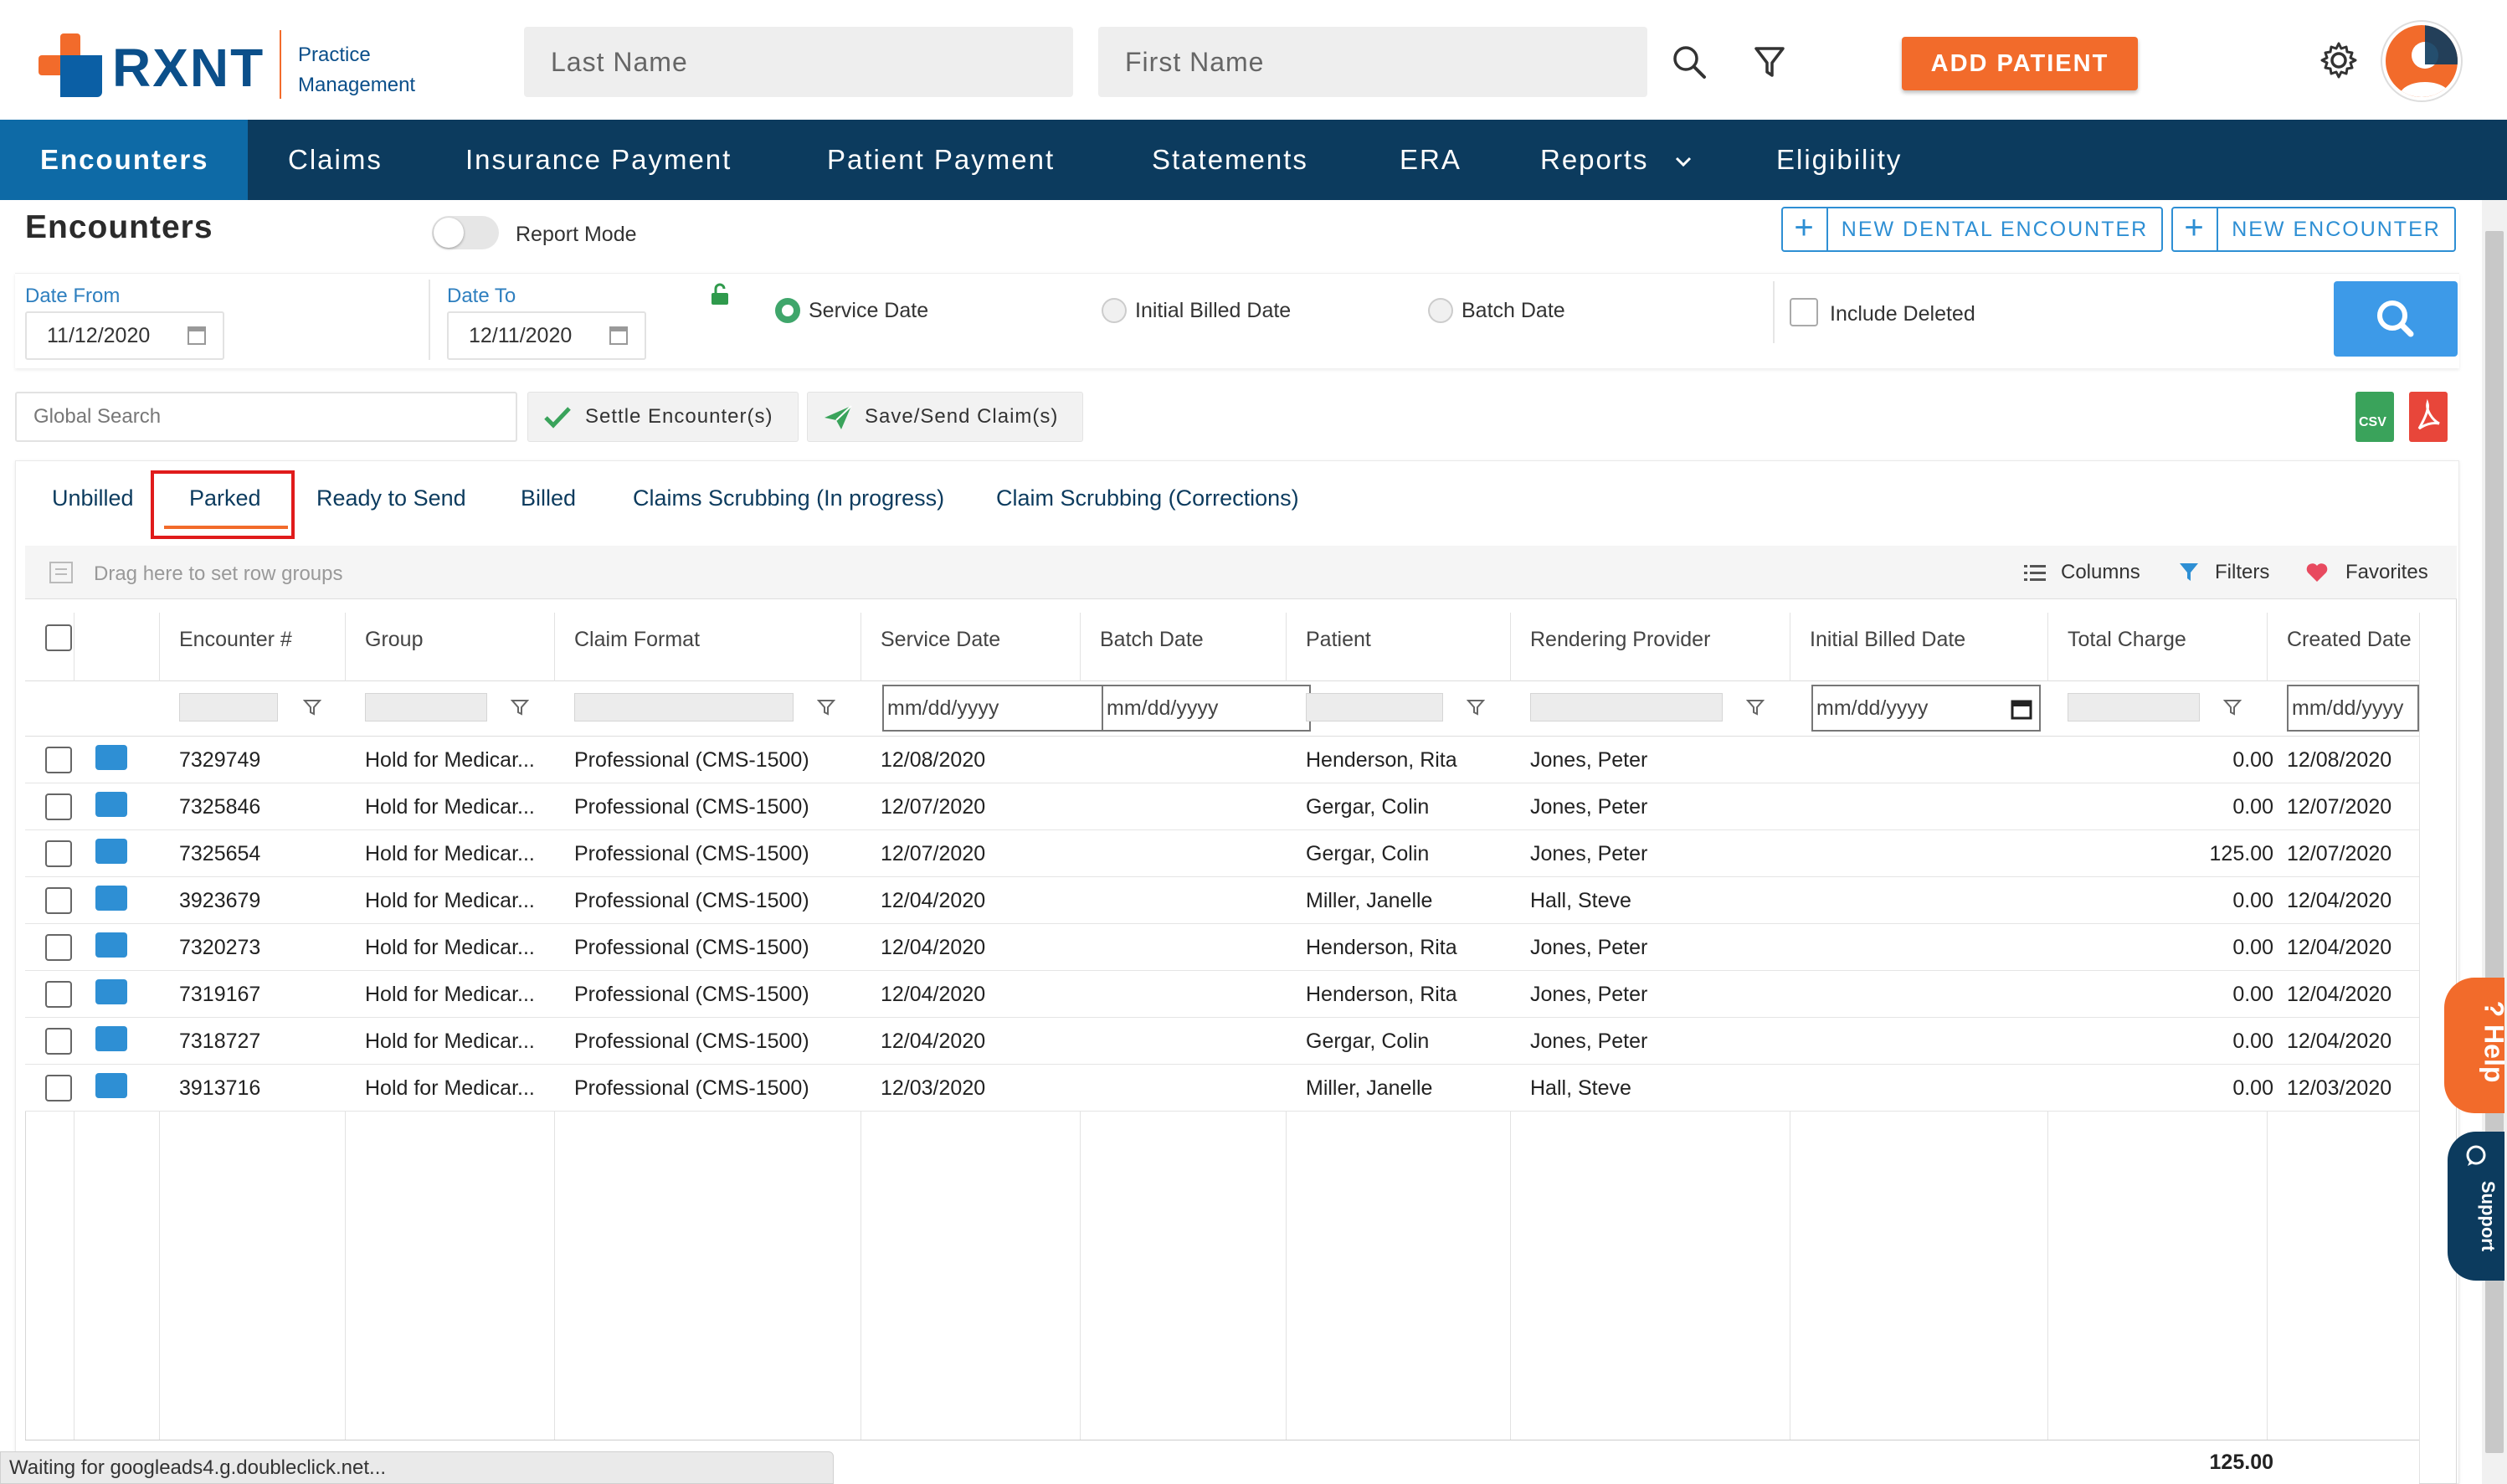  I want to click on search-button, so click(2396, 319).